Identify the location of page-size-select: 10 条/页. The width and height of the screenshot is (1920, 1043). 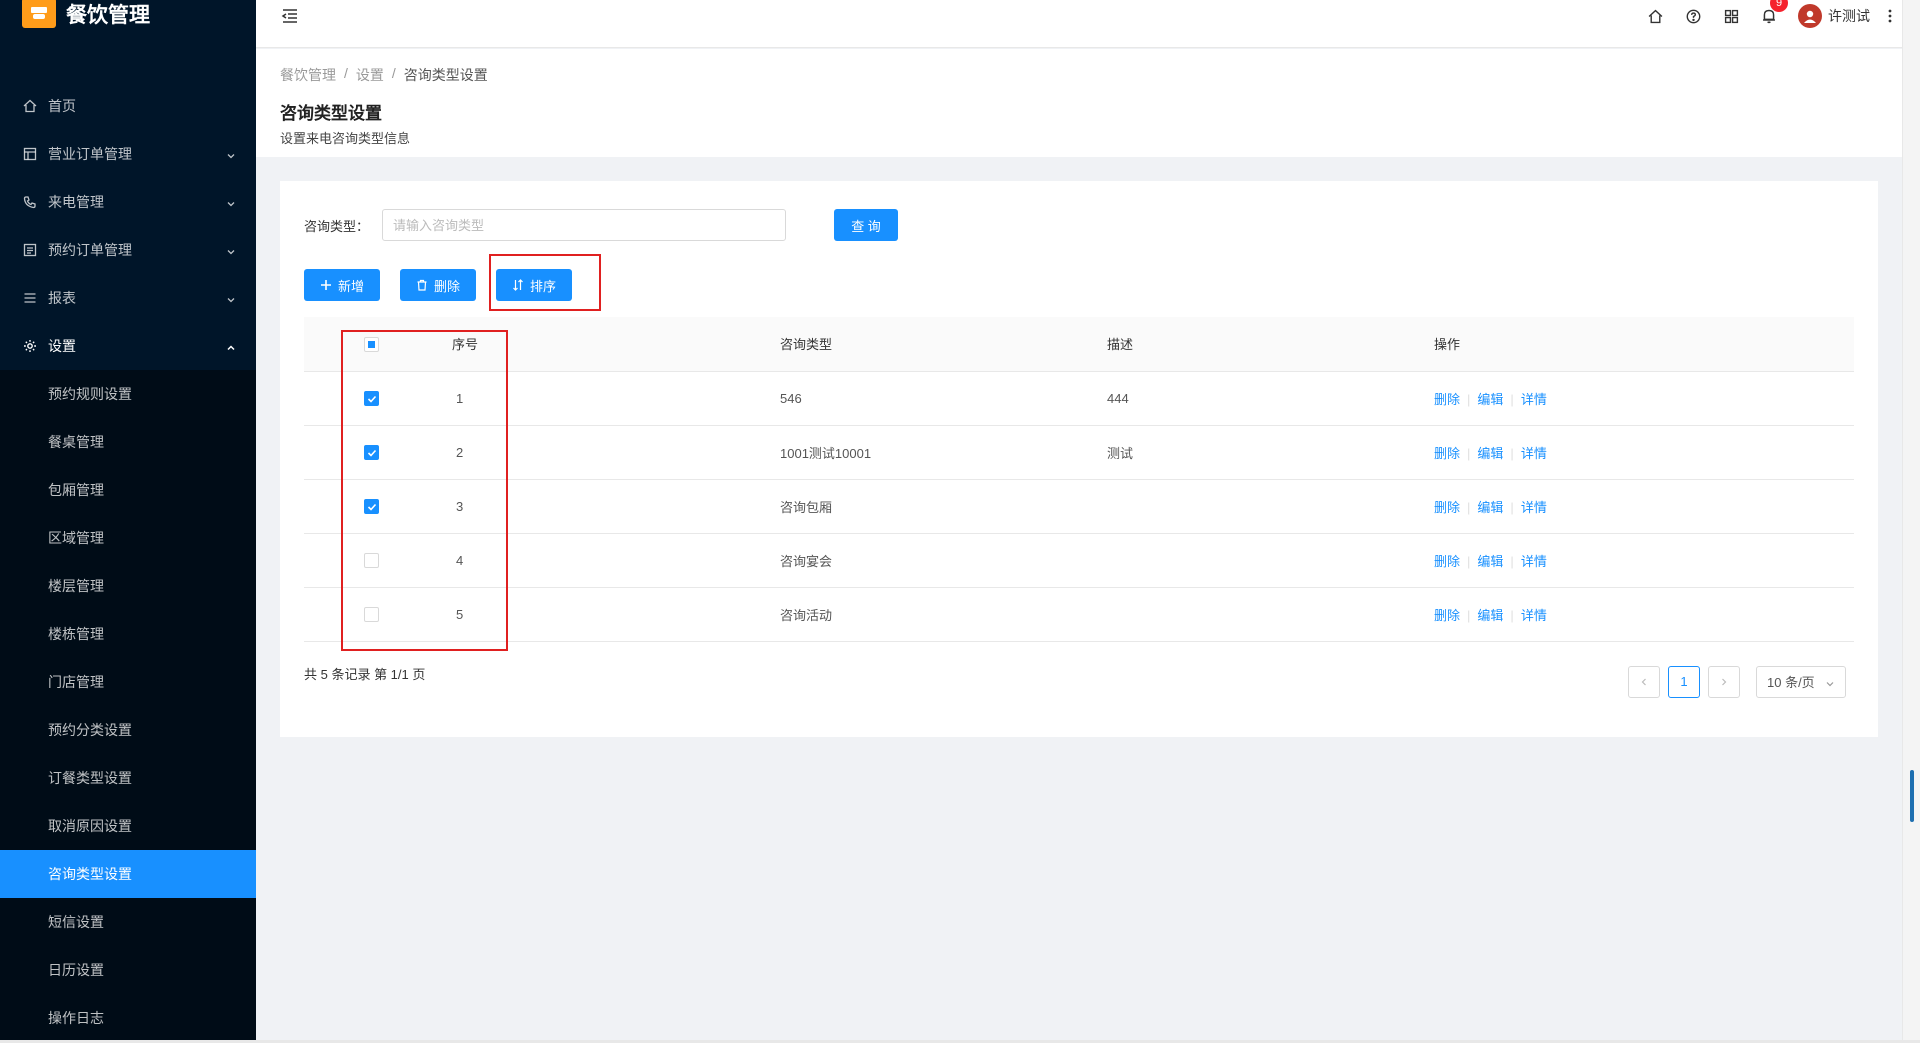
(1801, 681).